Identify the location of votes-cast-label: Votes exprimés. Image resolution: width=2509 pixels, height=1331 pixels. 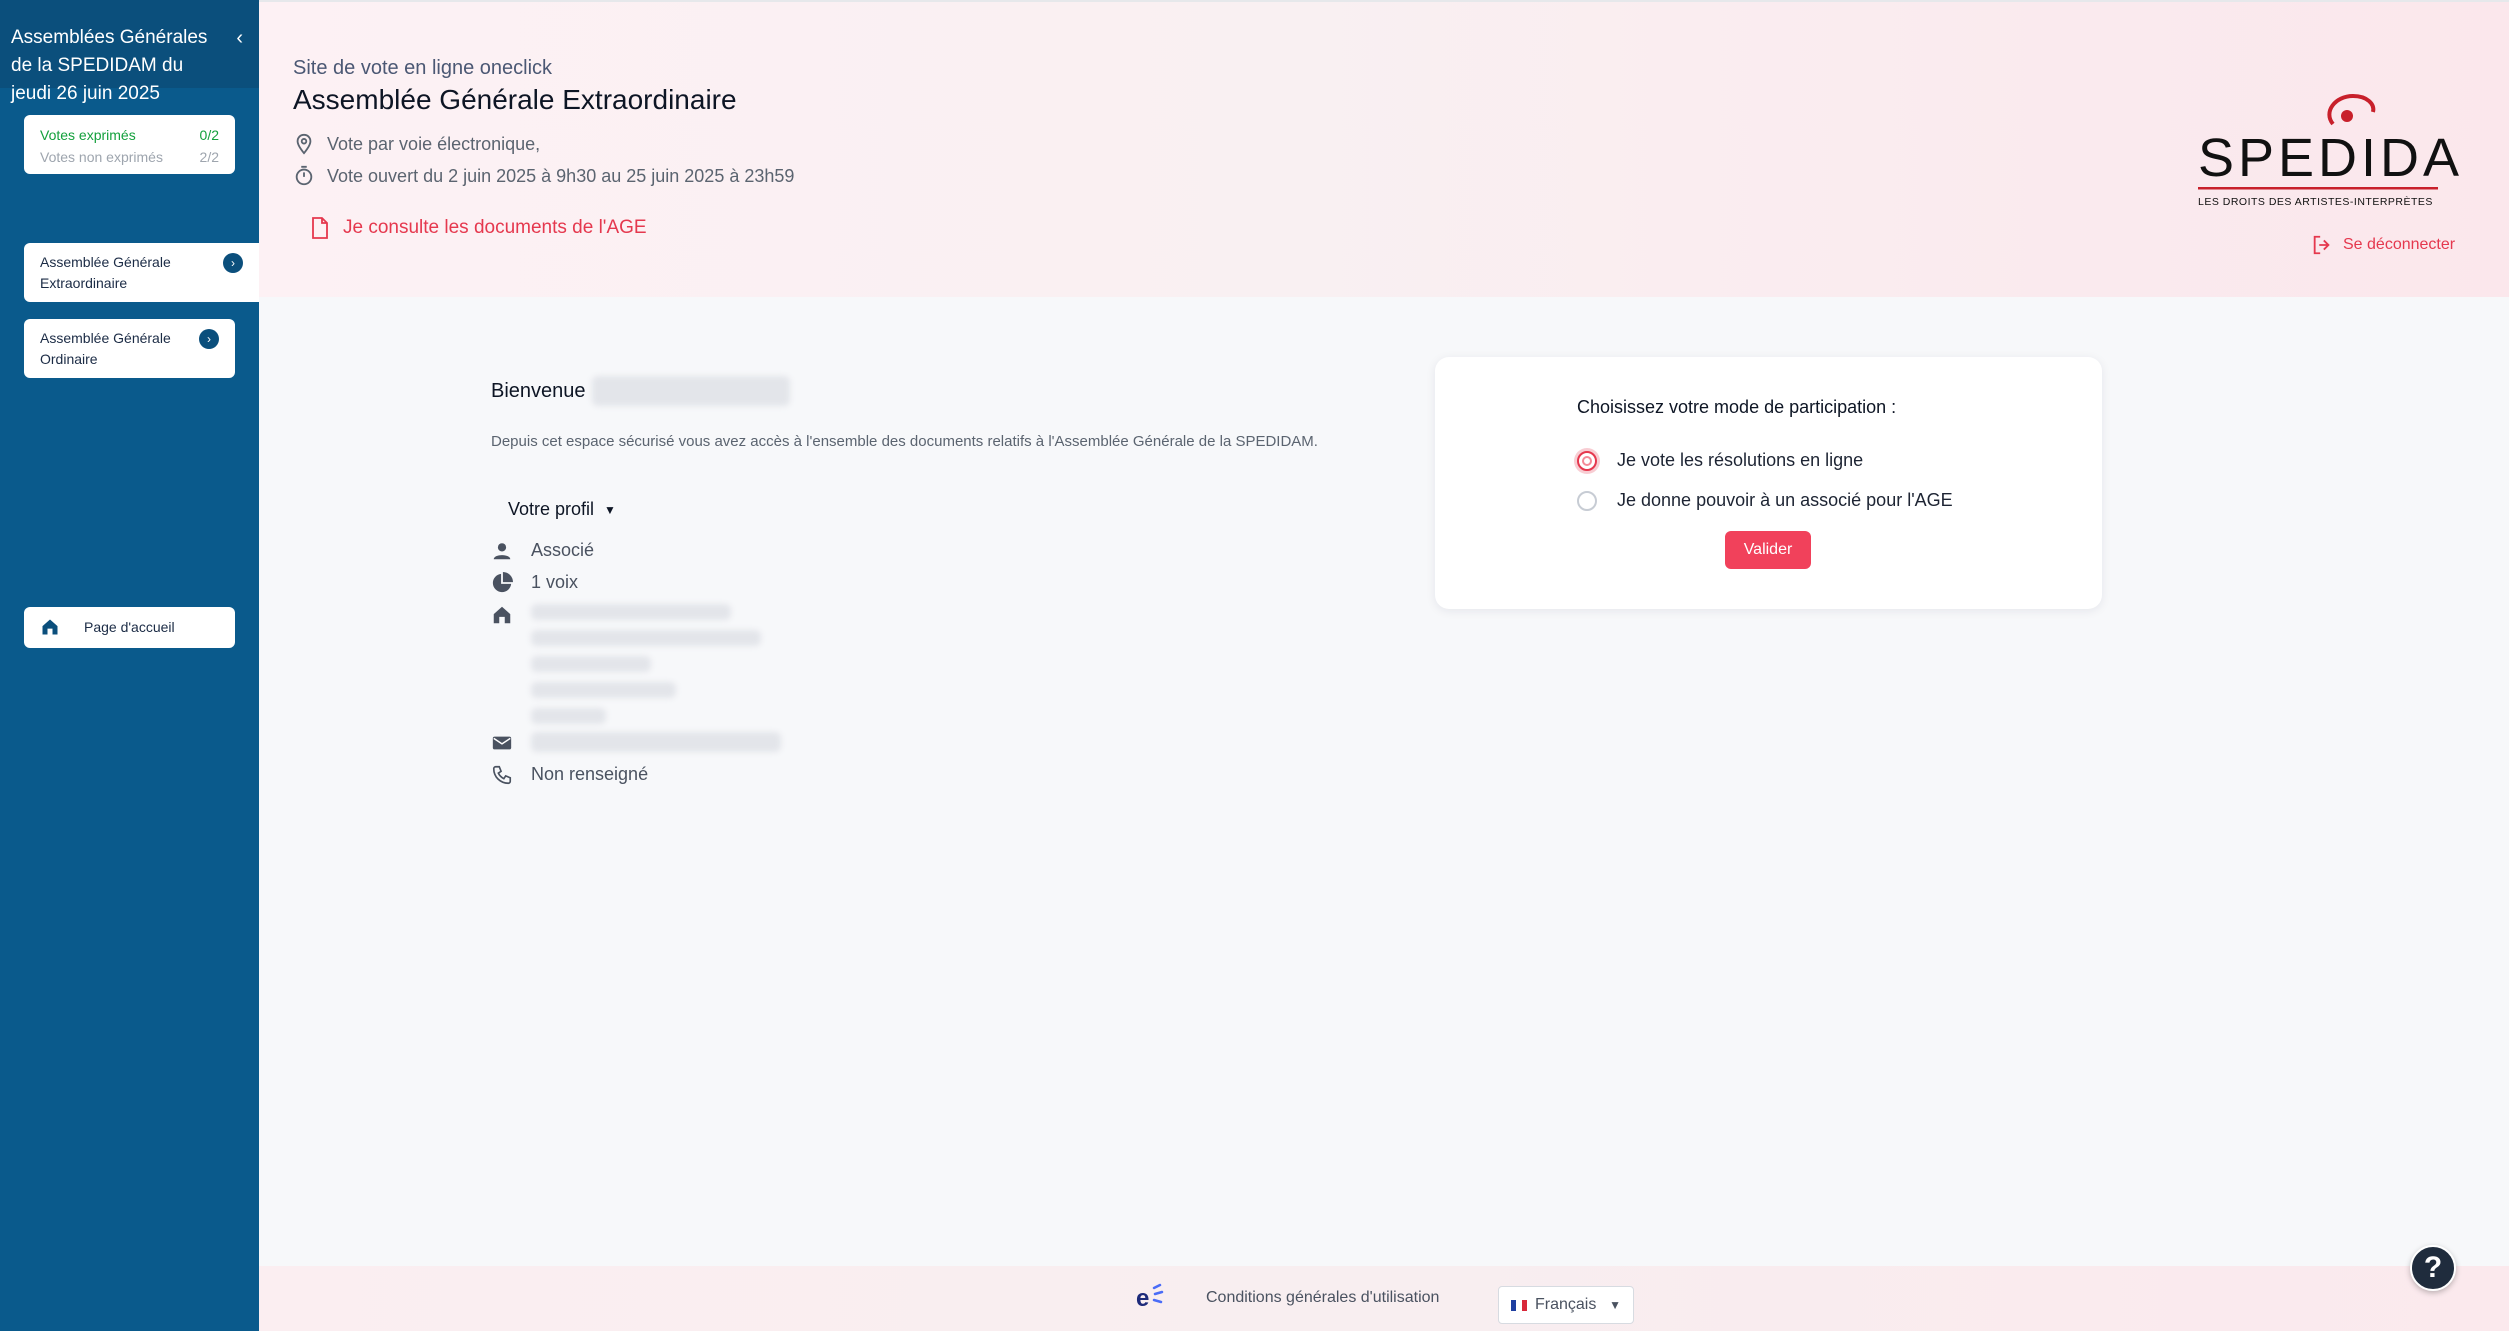
(88, 135).